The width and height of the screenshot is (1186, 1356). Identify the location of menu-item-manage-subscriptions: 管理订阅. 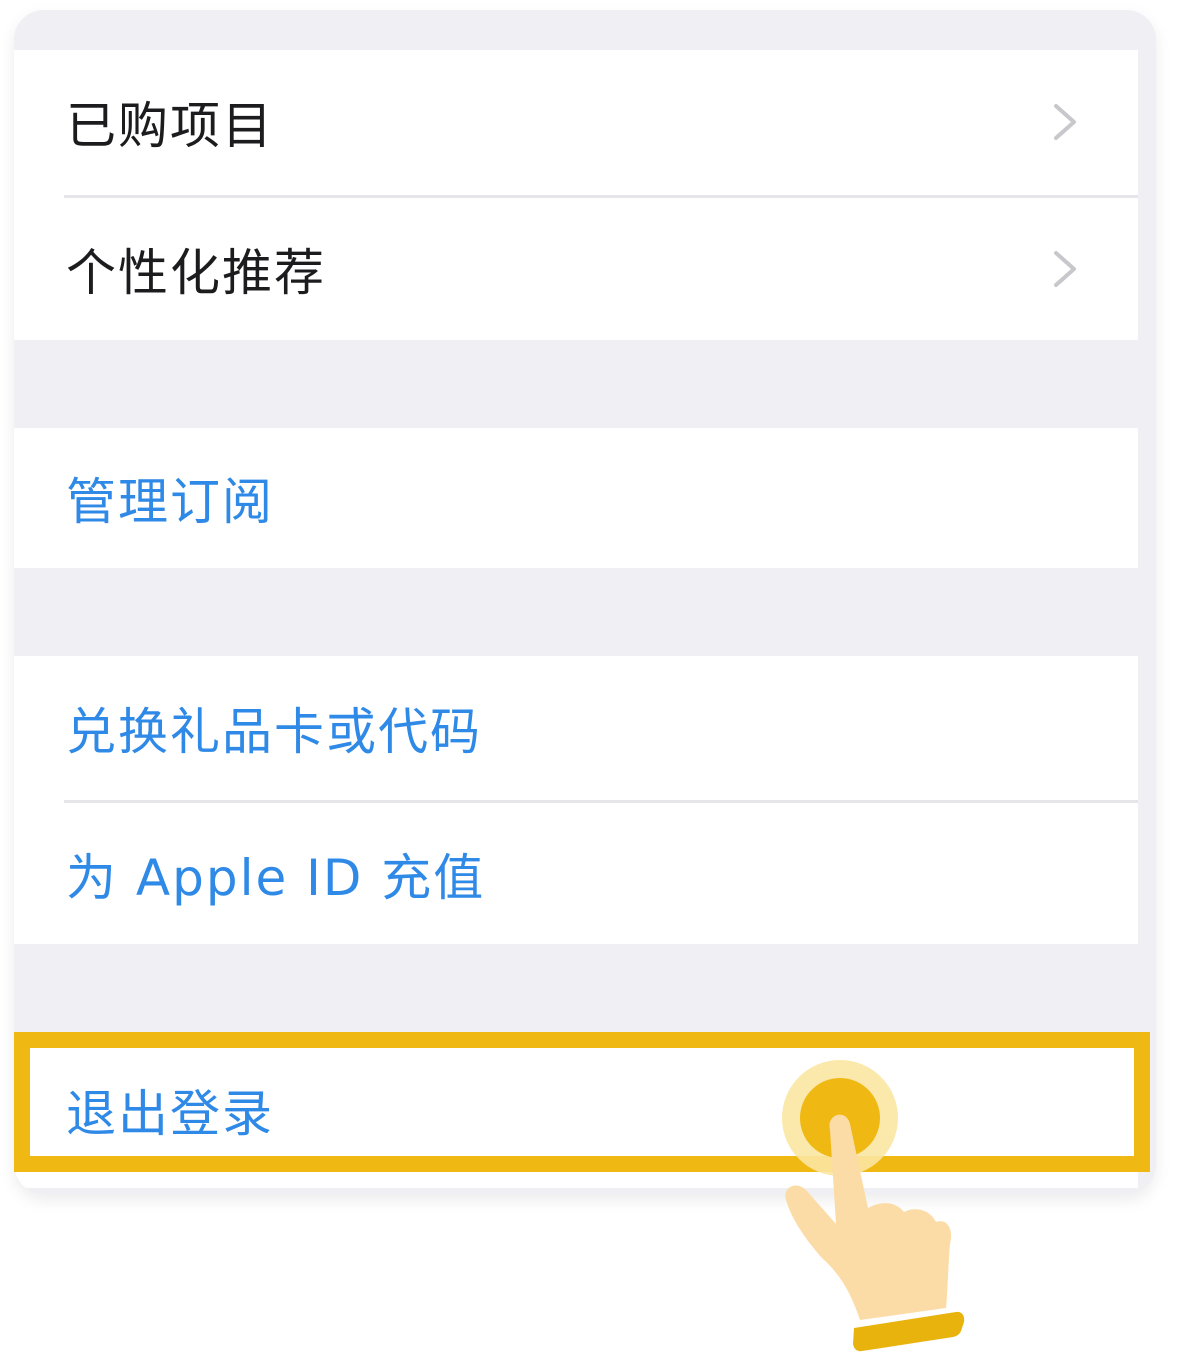
(576, 498).